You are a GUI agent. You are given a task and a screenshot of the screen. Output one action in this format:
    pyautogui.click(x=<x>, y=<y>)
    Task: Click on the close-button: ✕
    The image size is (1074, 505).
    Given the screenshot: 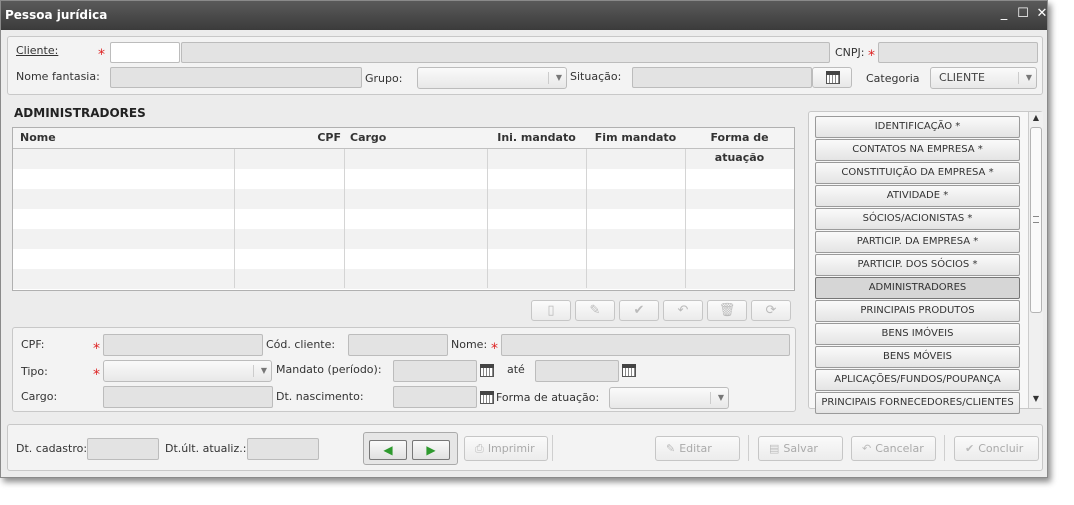 What is the action you would take?
    pyautogui.click(x=1042, y=14)
    